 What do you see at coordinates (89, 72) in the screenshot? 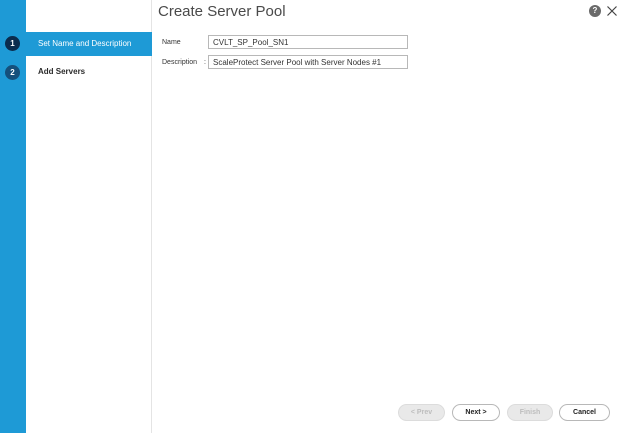
I see `step-add-servers: Add Servers` at bounding box center [89, 72].